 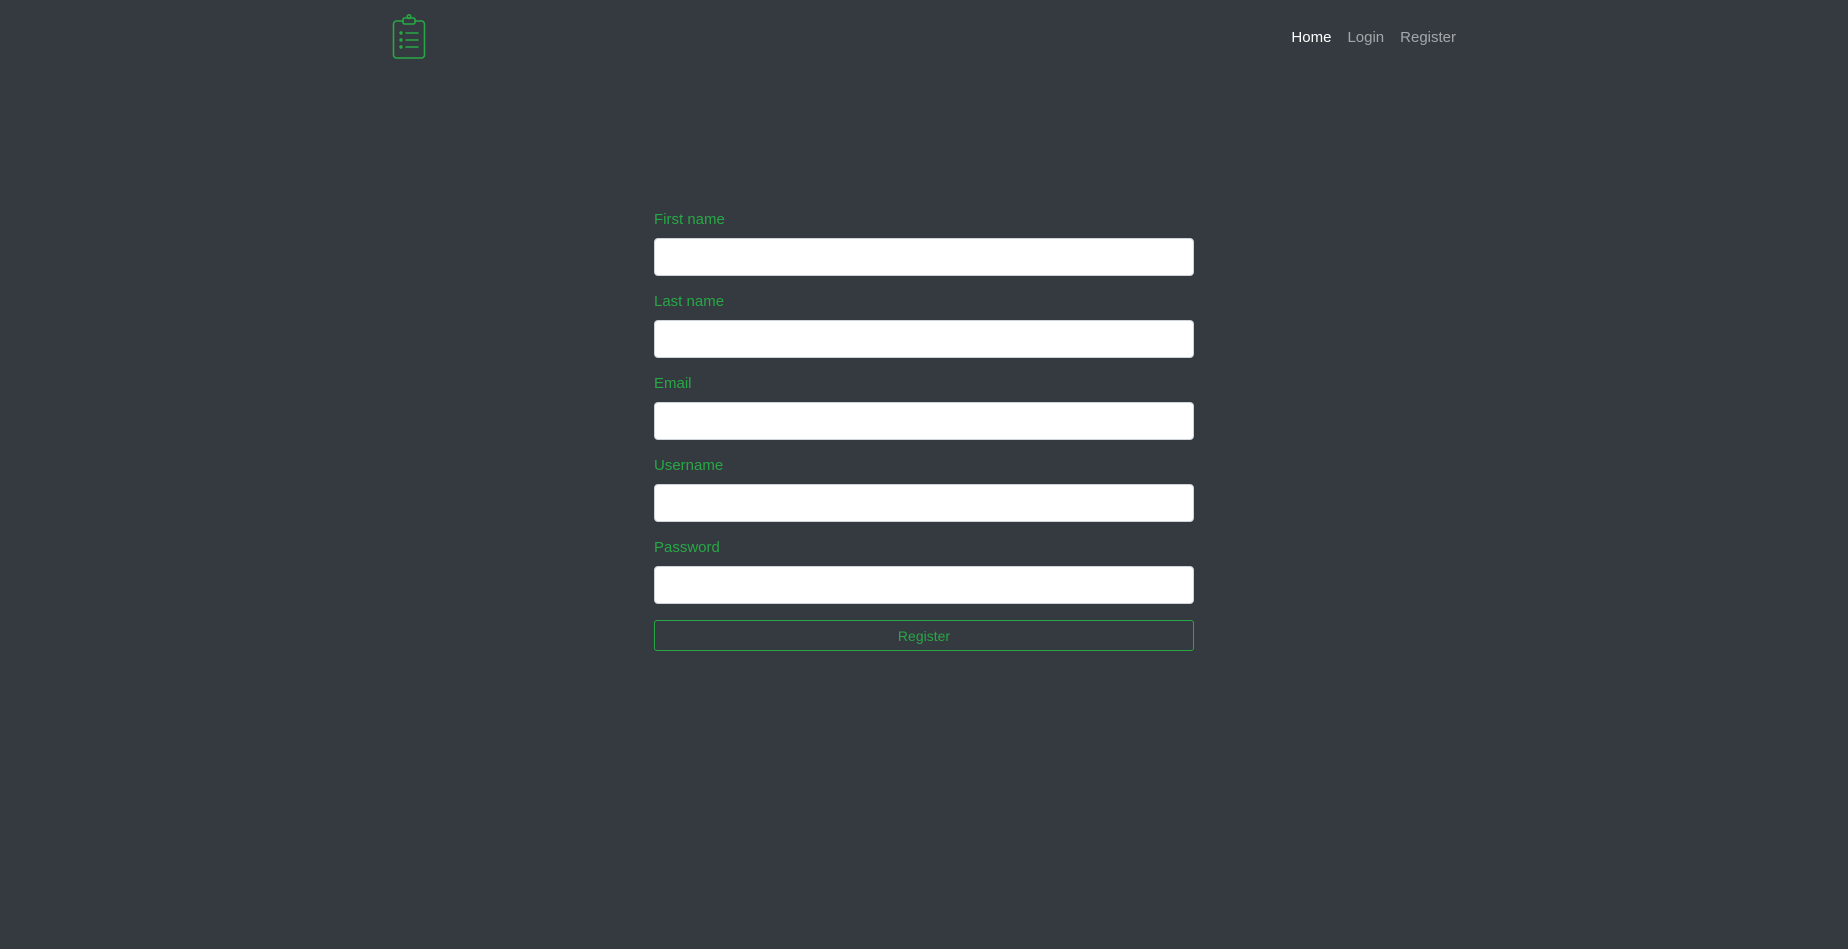 I want to click on password-input, so click(x=924, y=585).